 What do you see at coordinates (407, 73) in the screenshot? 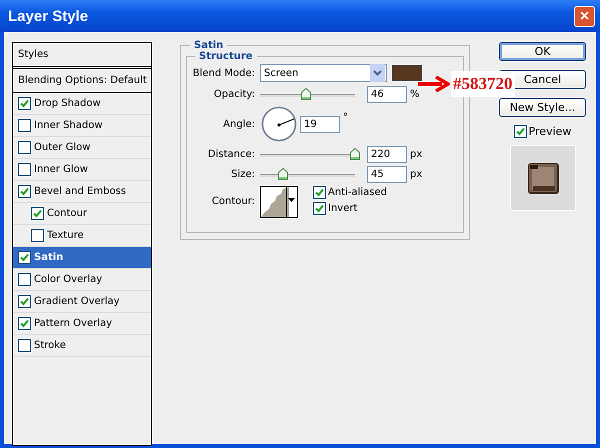
I see `color-swatch` at bounding box center [407, 73].